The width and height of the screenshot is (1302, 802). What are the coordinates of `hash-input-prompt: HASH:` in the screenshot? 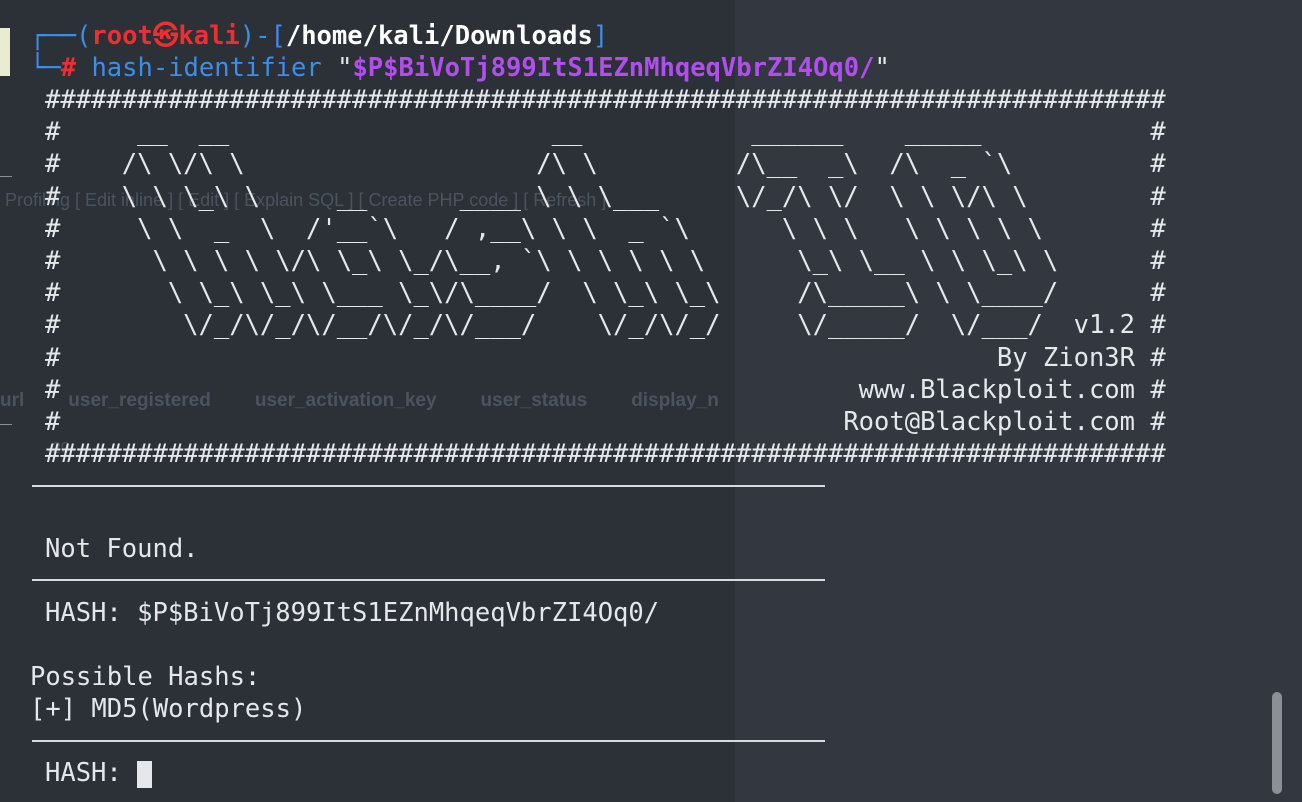 It's located at (99, 773).